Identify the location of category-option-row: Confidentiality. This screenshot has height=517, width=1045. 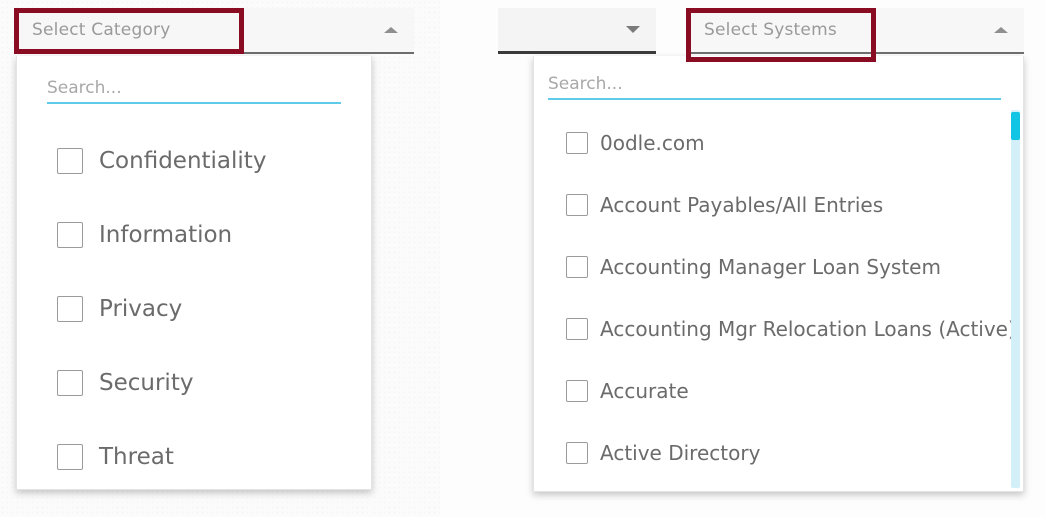
(194, 161).